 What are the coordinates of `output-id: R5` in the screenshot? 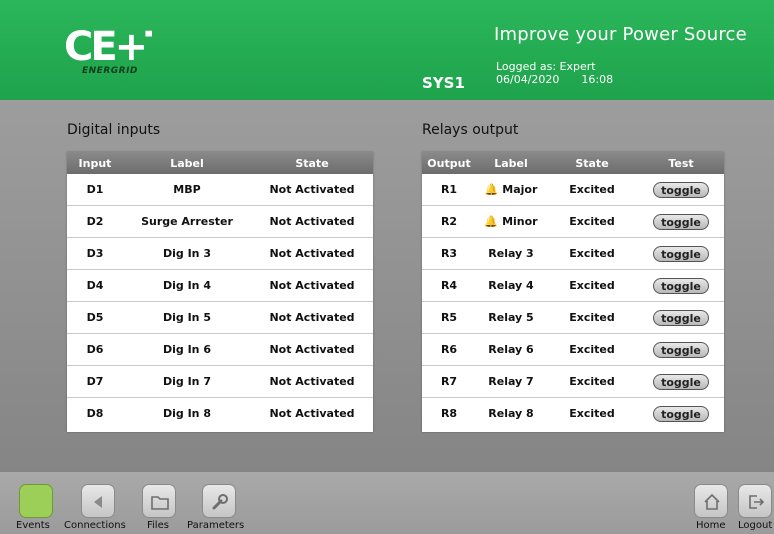 It's located at (449, 317).